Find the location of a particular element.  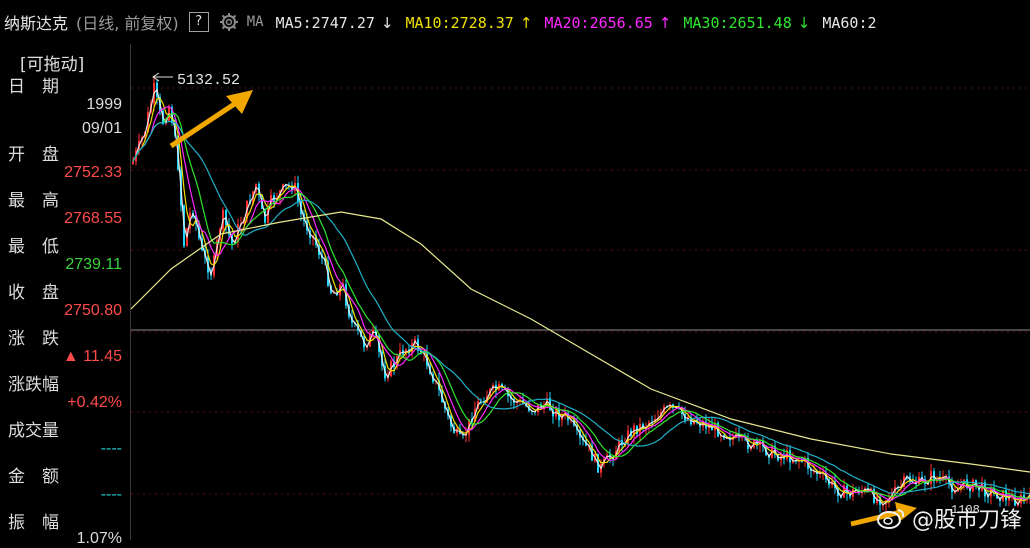

ma-value-3: MA30:2651.48 is located at coordinates (737, 22).